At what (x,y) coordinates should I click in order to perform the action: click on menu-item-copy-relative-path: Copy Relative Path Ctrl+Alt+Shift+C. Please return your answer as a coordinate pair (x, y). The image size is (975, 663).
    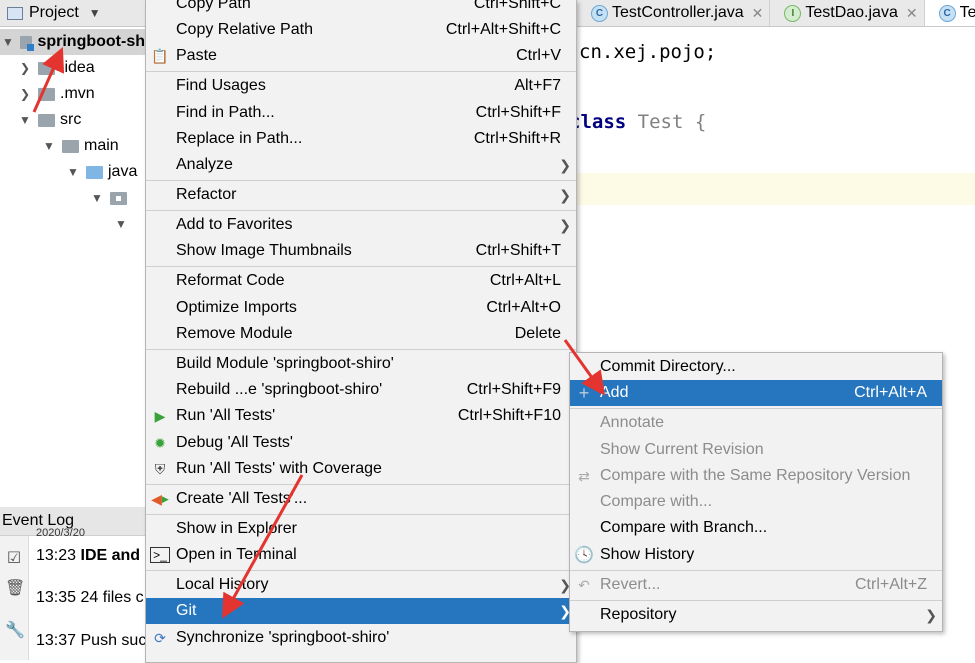
    Looking at the image, I should click on (361, 30).